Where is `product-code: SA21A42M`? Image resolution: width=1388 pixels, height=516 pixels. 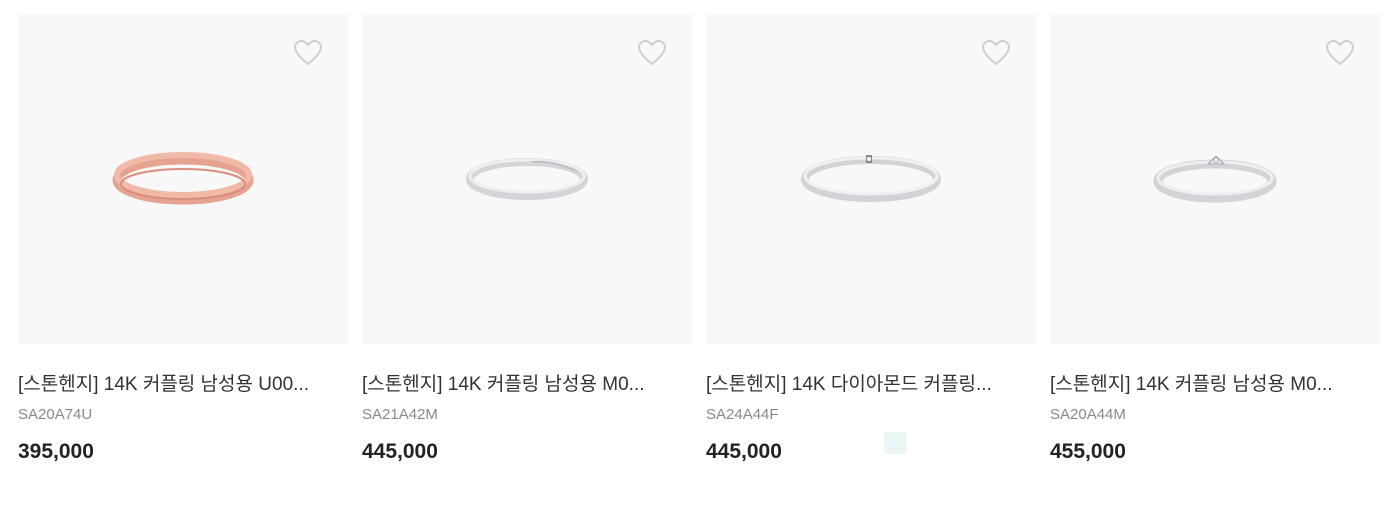
product-code: SA21A42M is located at coordinates (400, 414).